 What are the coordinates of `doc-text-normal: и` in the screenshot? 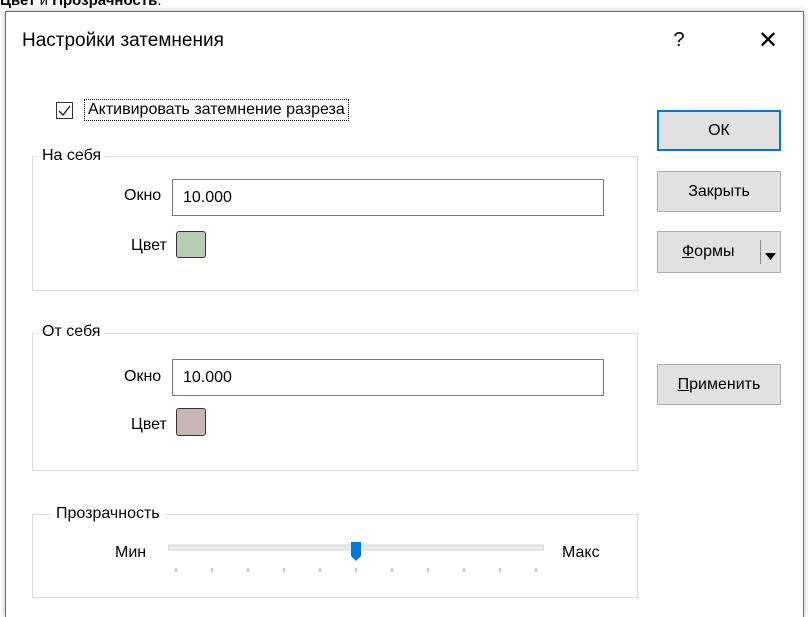 It's located at (44, 4).